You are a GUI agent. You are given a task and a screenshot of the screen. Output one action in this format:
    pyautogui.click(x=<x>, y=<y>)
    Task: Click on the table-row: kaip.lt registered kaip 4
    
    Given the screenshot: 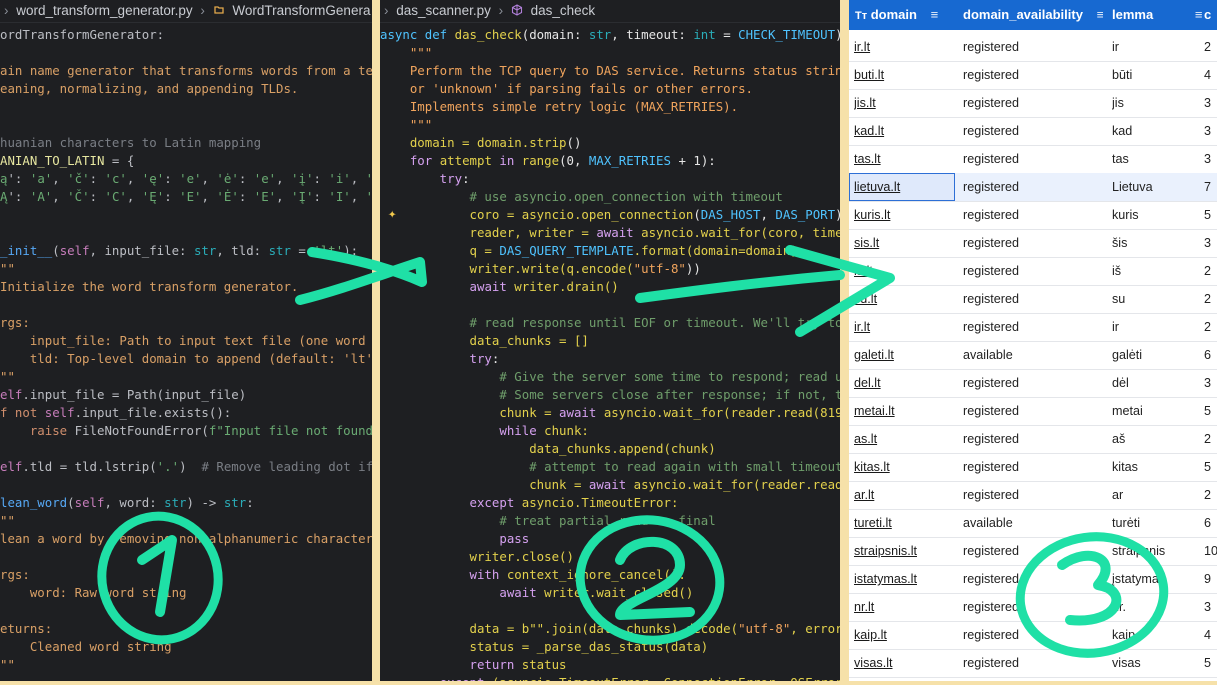 What is the action you would take?
    pyautogui.click(x=1033, y=635)
    